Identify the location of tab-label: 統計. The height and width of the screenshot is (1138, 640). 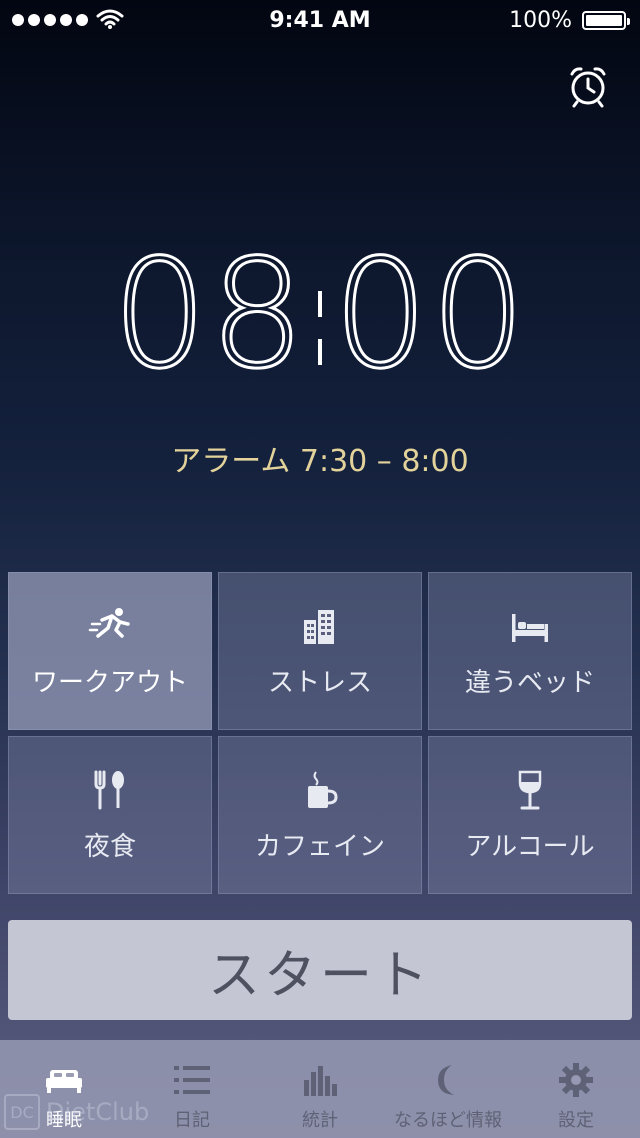
(320, 1120).